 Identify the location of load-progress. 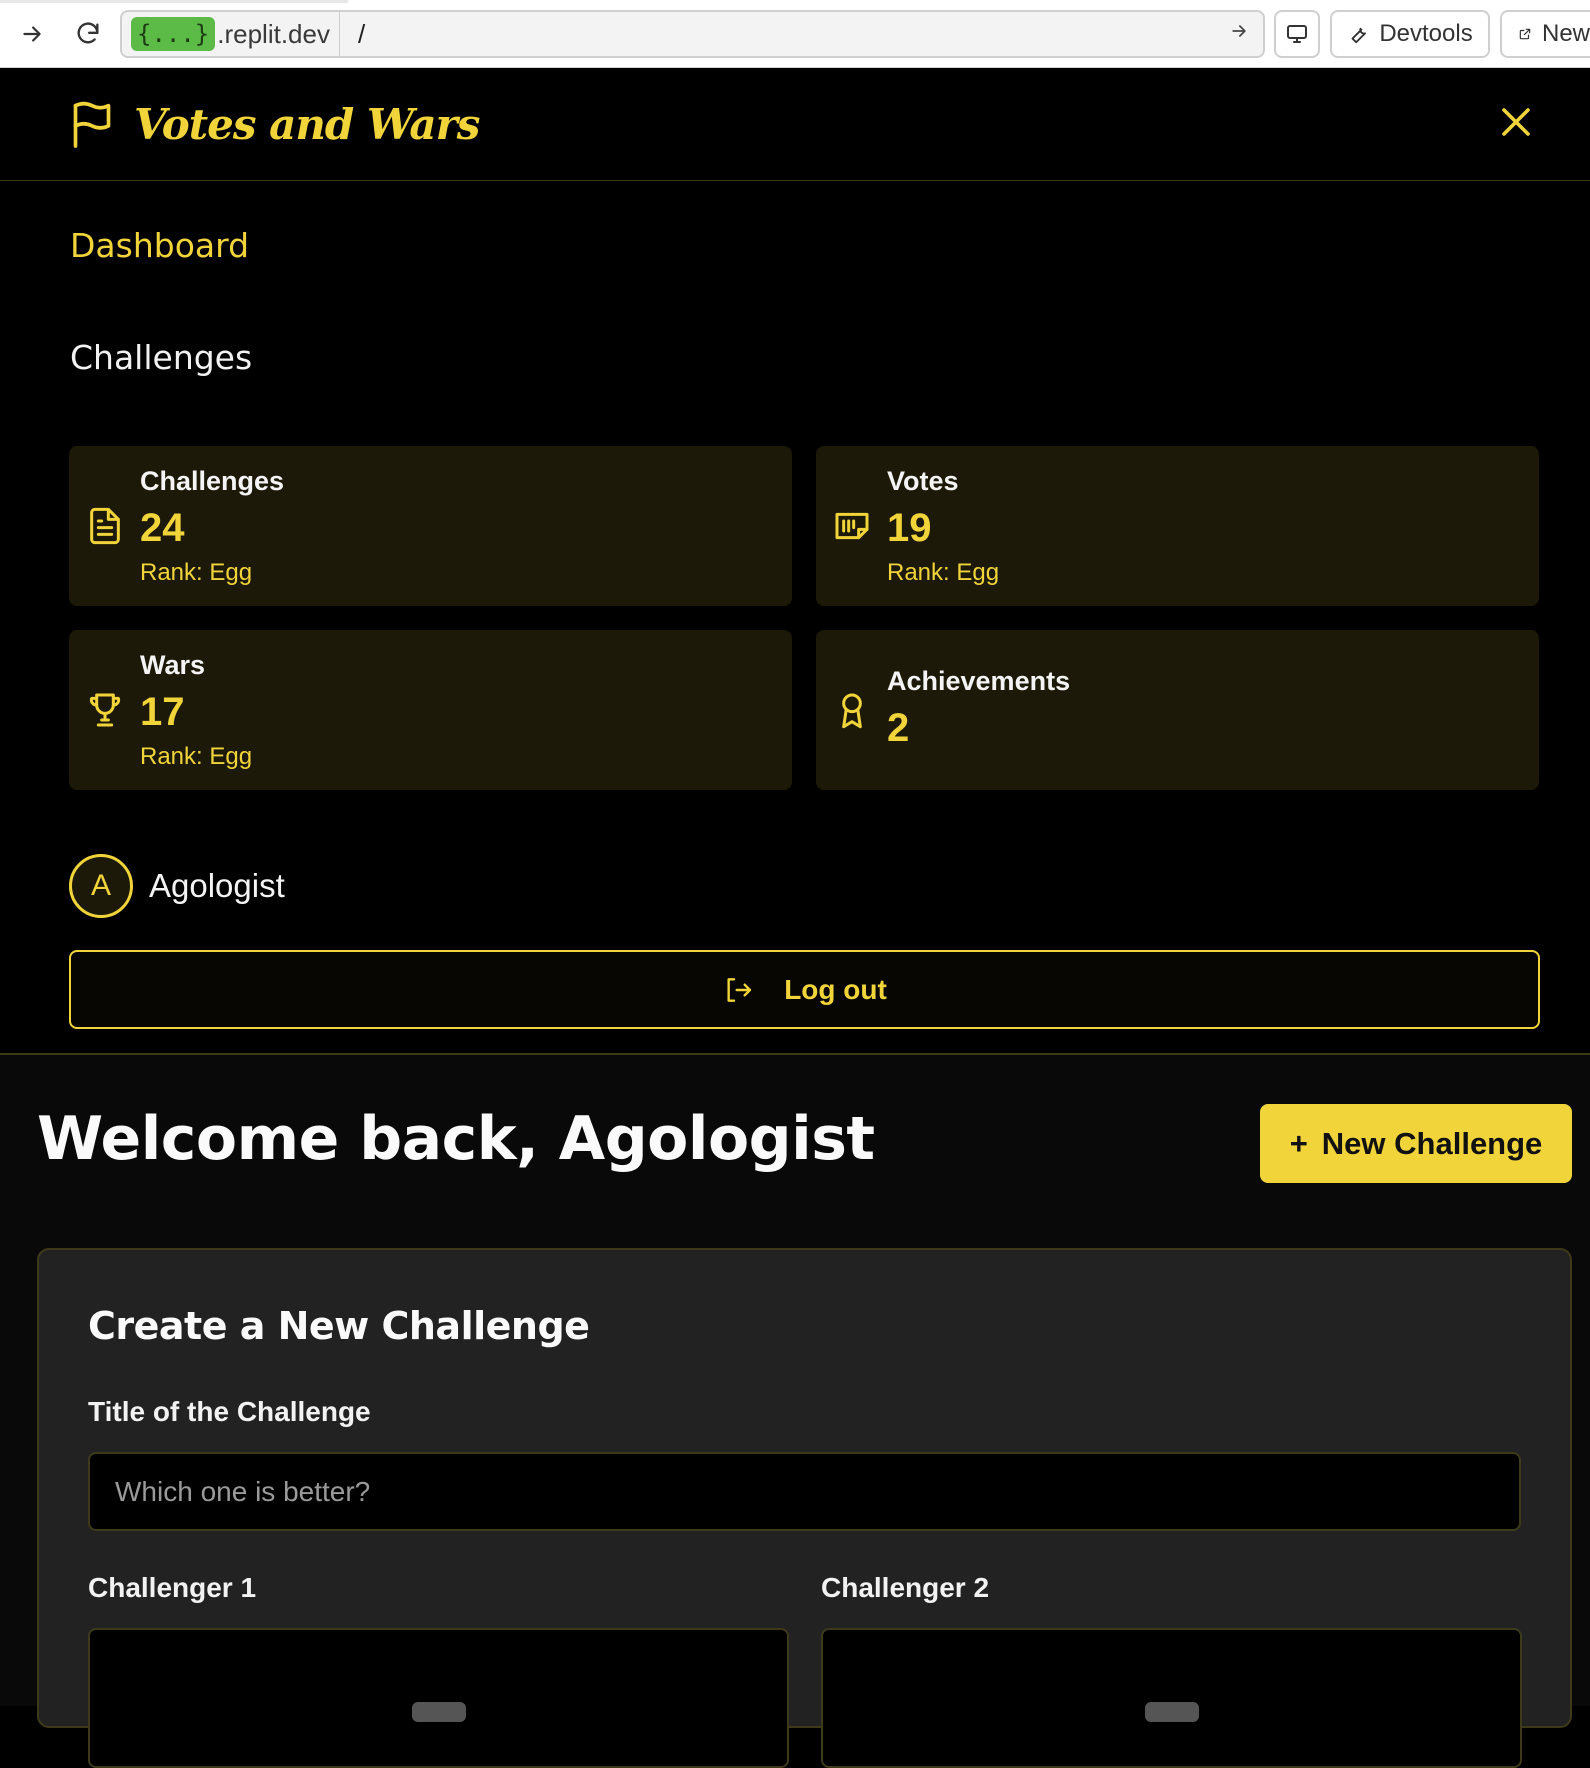
(174, 1).